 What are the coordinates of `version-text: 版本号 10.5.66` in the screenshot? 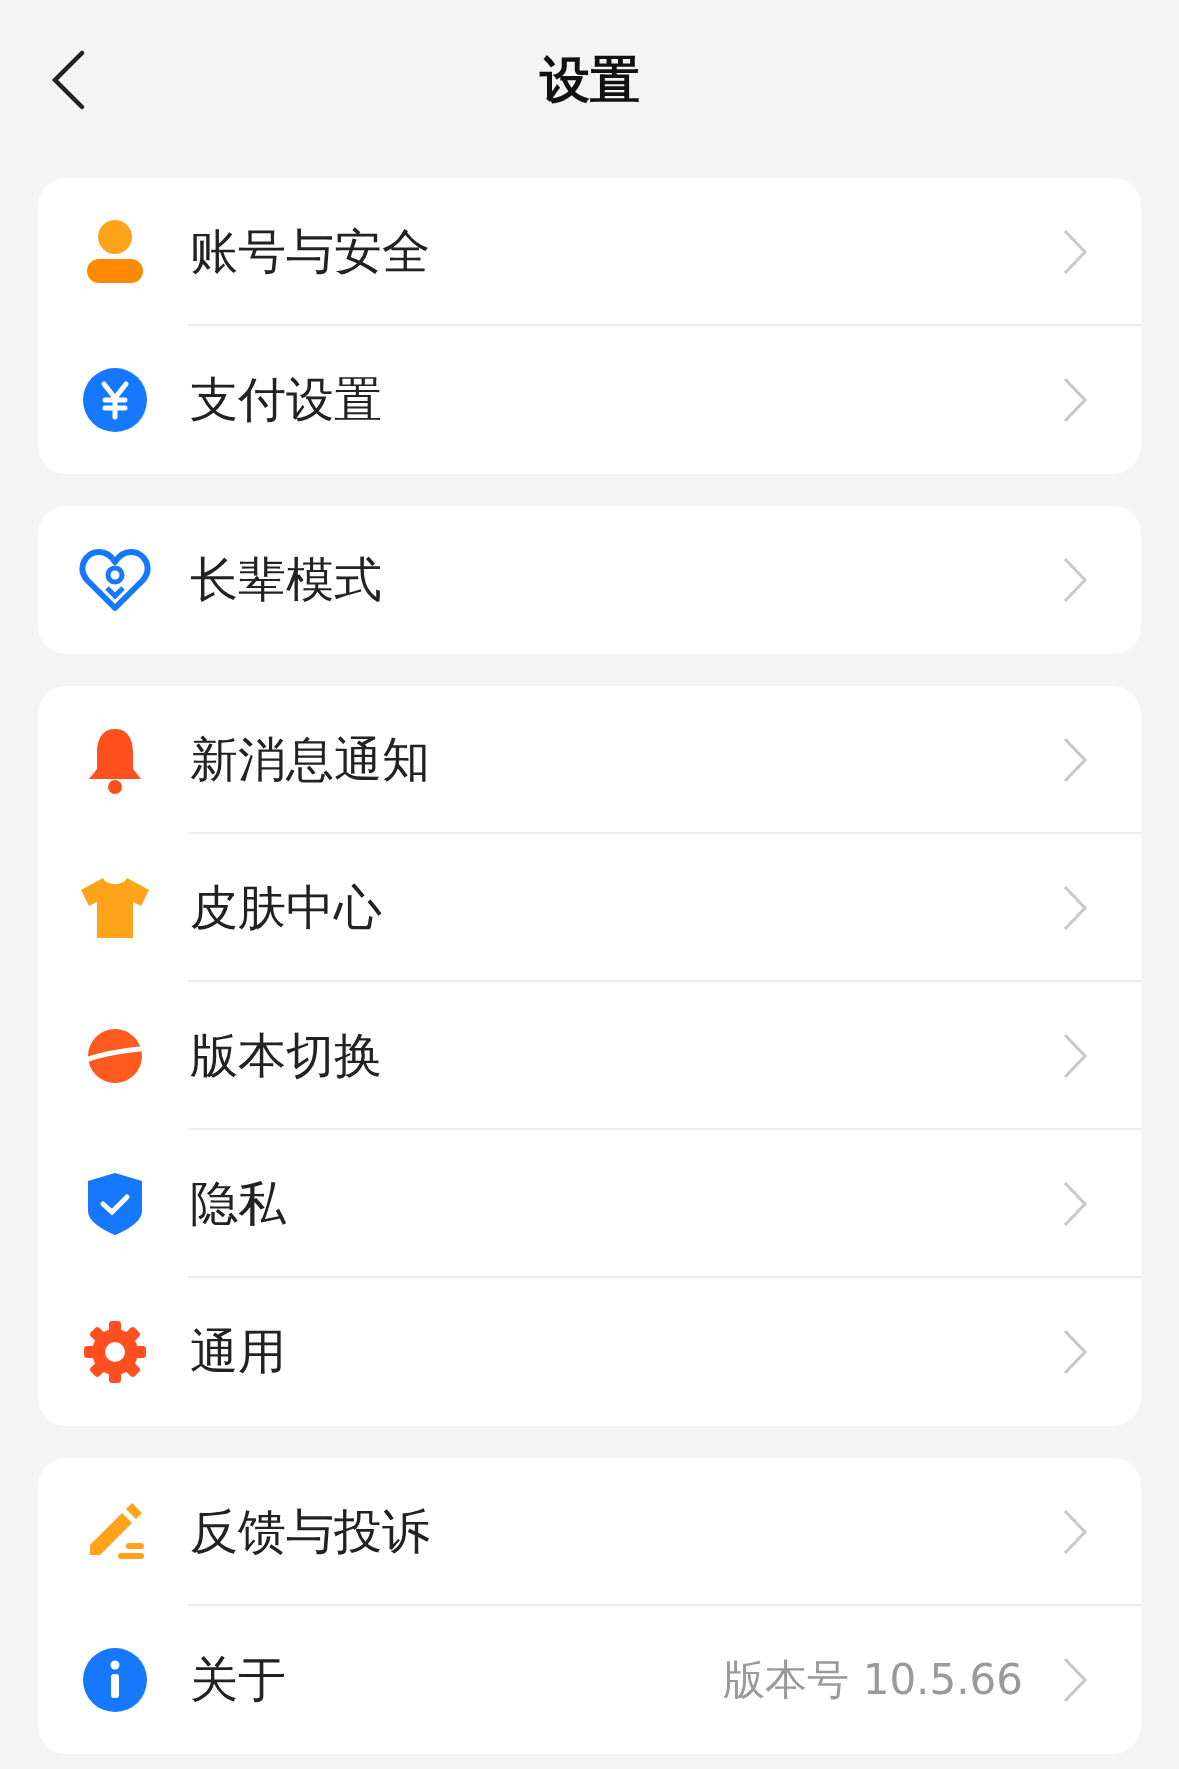 It's located at (873, 1680).